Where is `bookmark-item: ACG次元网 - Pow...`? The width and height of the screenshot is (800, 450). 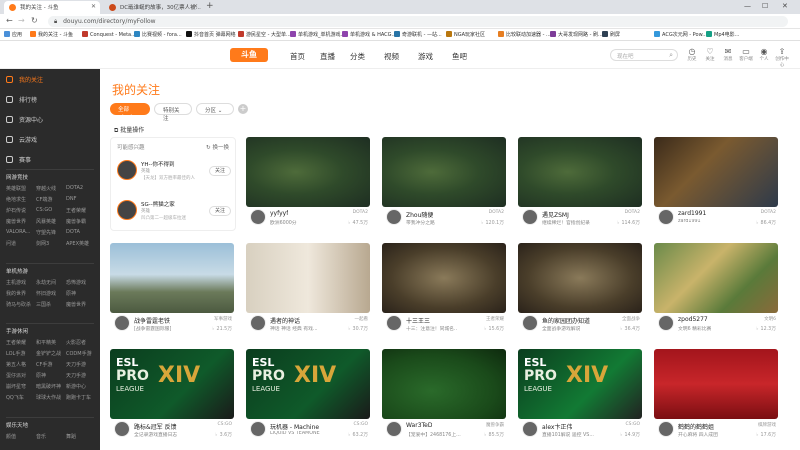 bookmark-item: ACG次元网 - Pow... is located at coordinates (680, 34).